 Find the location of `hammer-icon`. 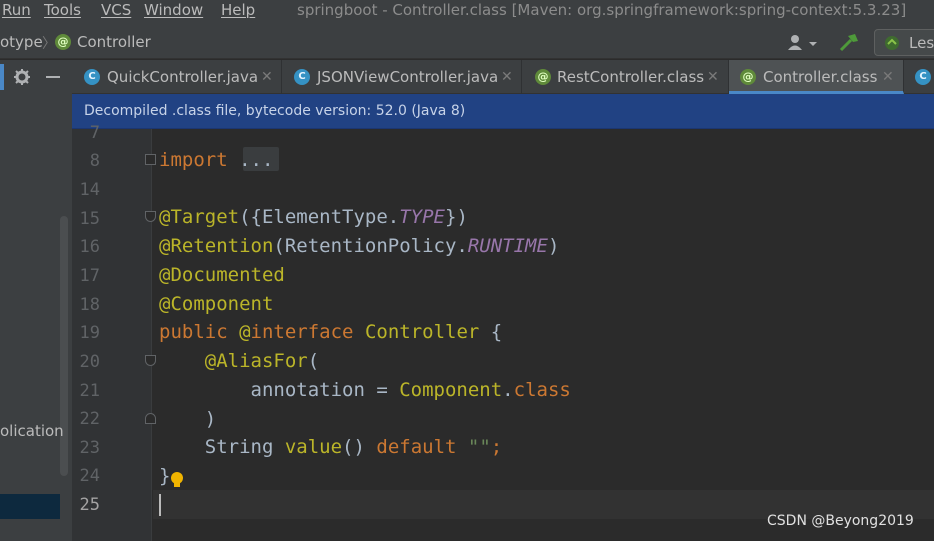

hammer-icon is located at coordinates (848, 43).